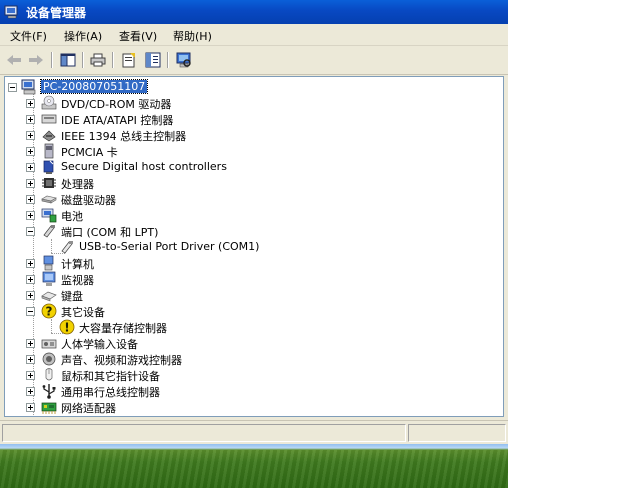 The image size is (640, 488). Describe the element at coordinates (49, 374) in the screenshot. I see `mouse-icon` at that location.